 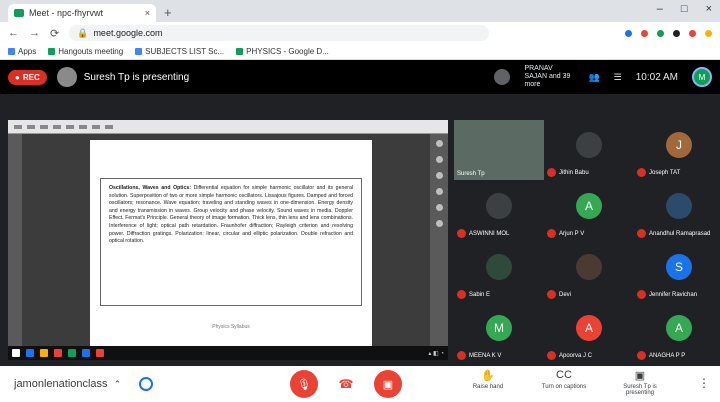 I want to click on shield-icon, so click(x=146, y=384).